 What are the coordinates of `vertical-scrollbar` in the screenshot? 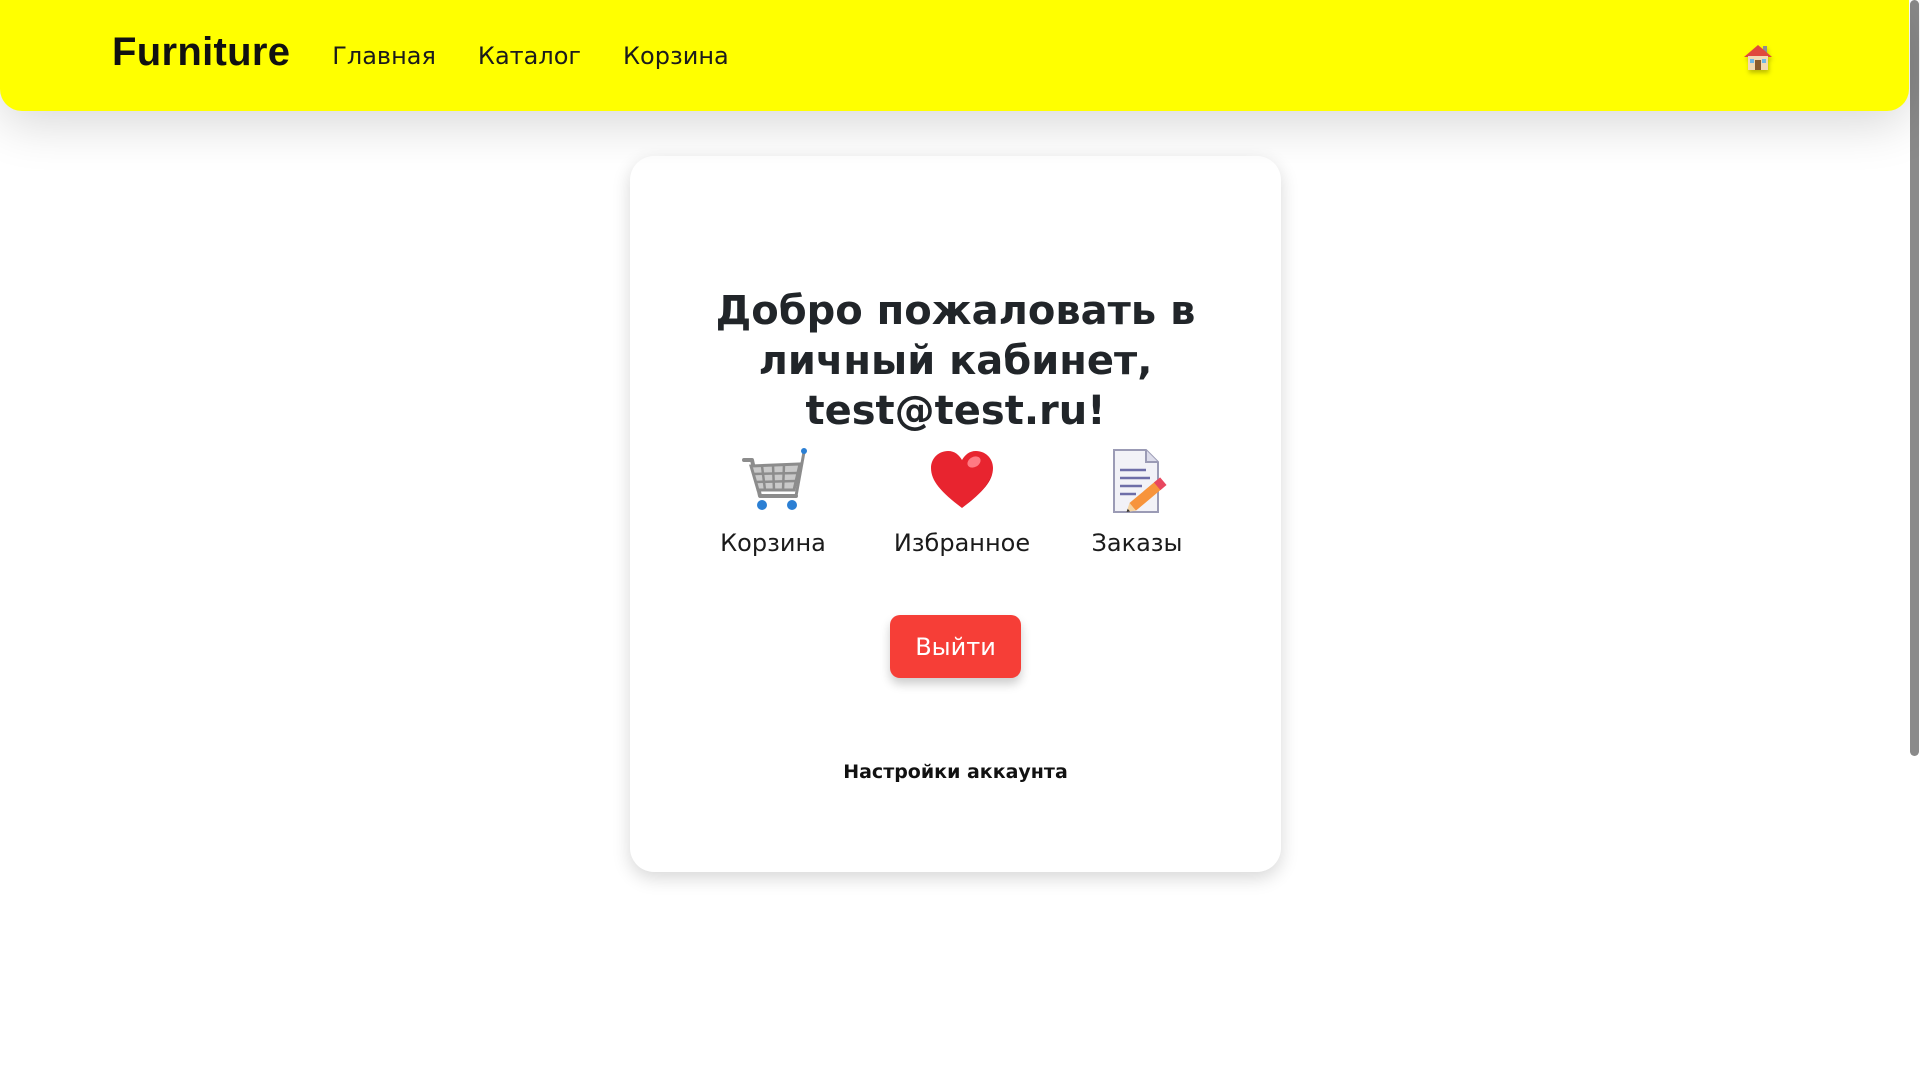 It's located at (1914, 540).